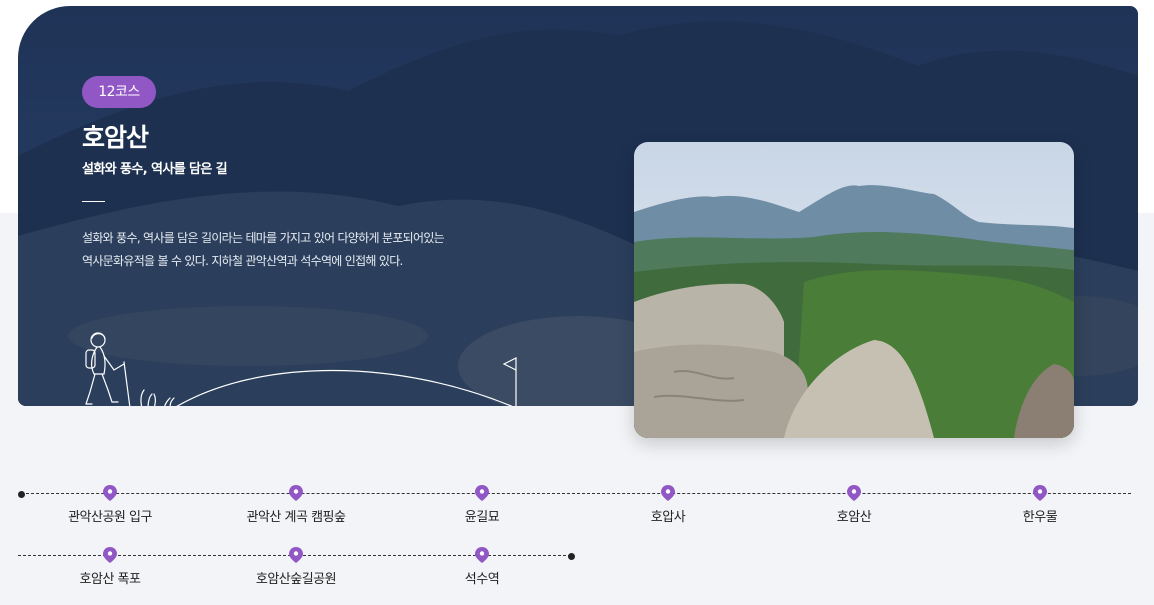  I want to click on route-stop: 관악산 계곡 캠핑숲, so click(296, 505).